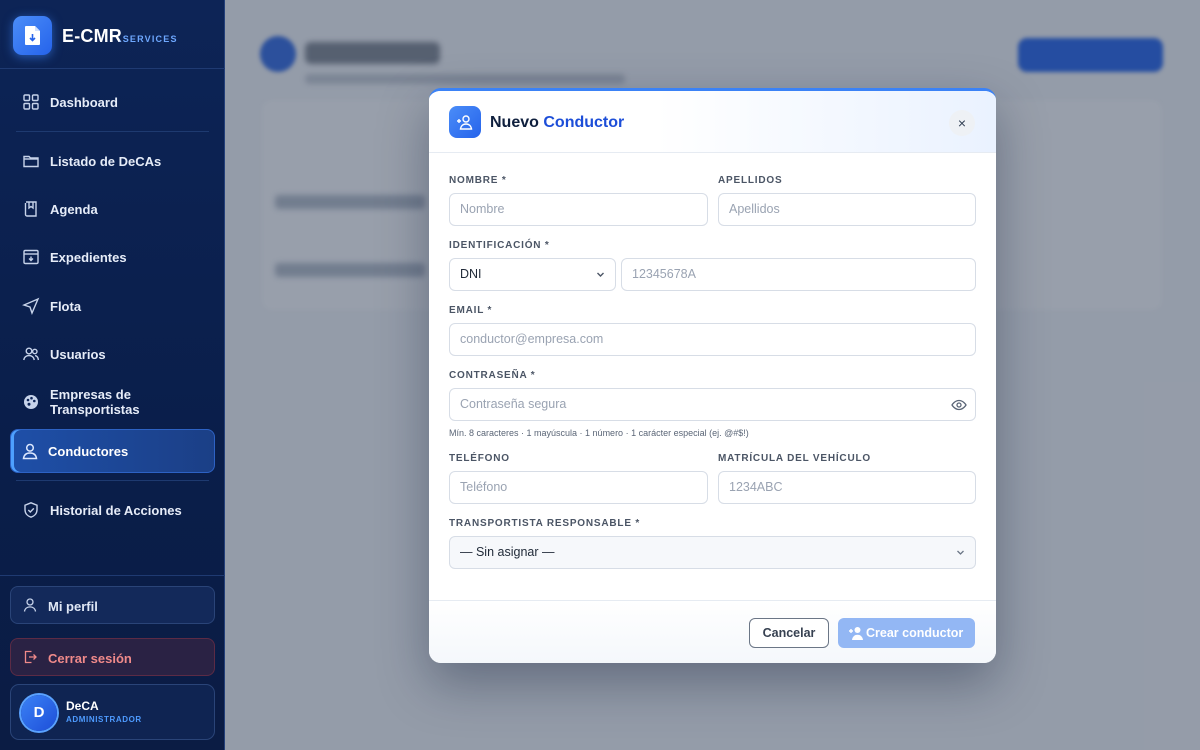 This screenshot has width=1200, height=750. What do you see at coordinates (31, 354) in the screenshot?
I see `users-icon` at bounding box center [31, 354].